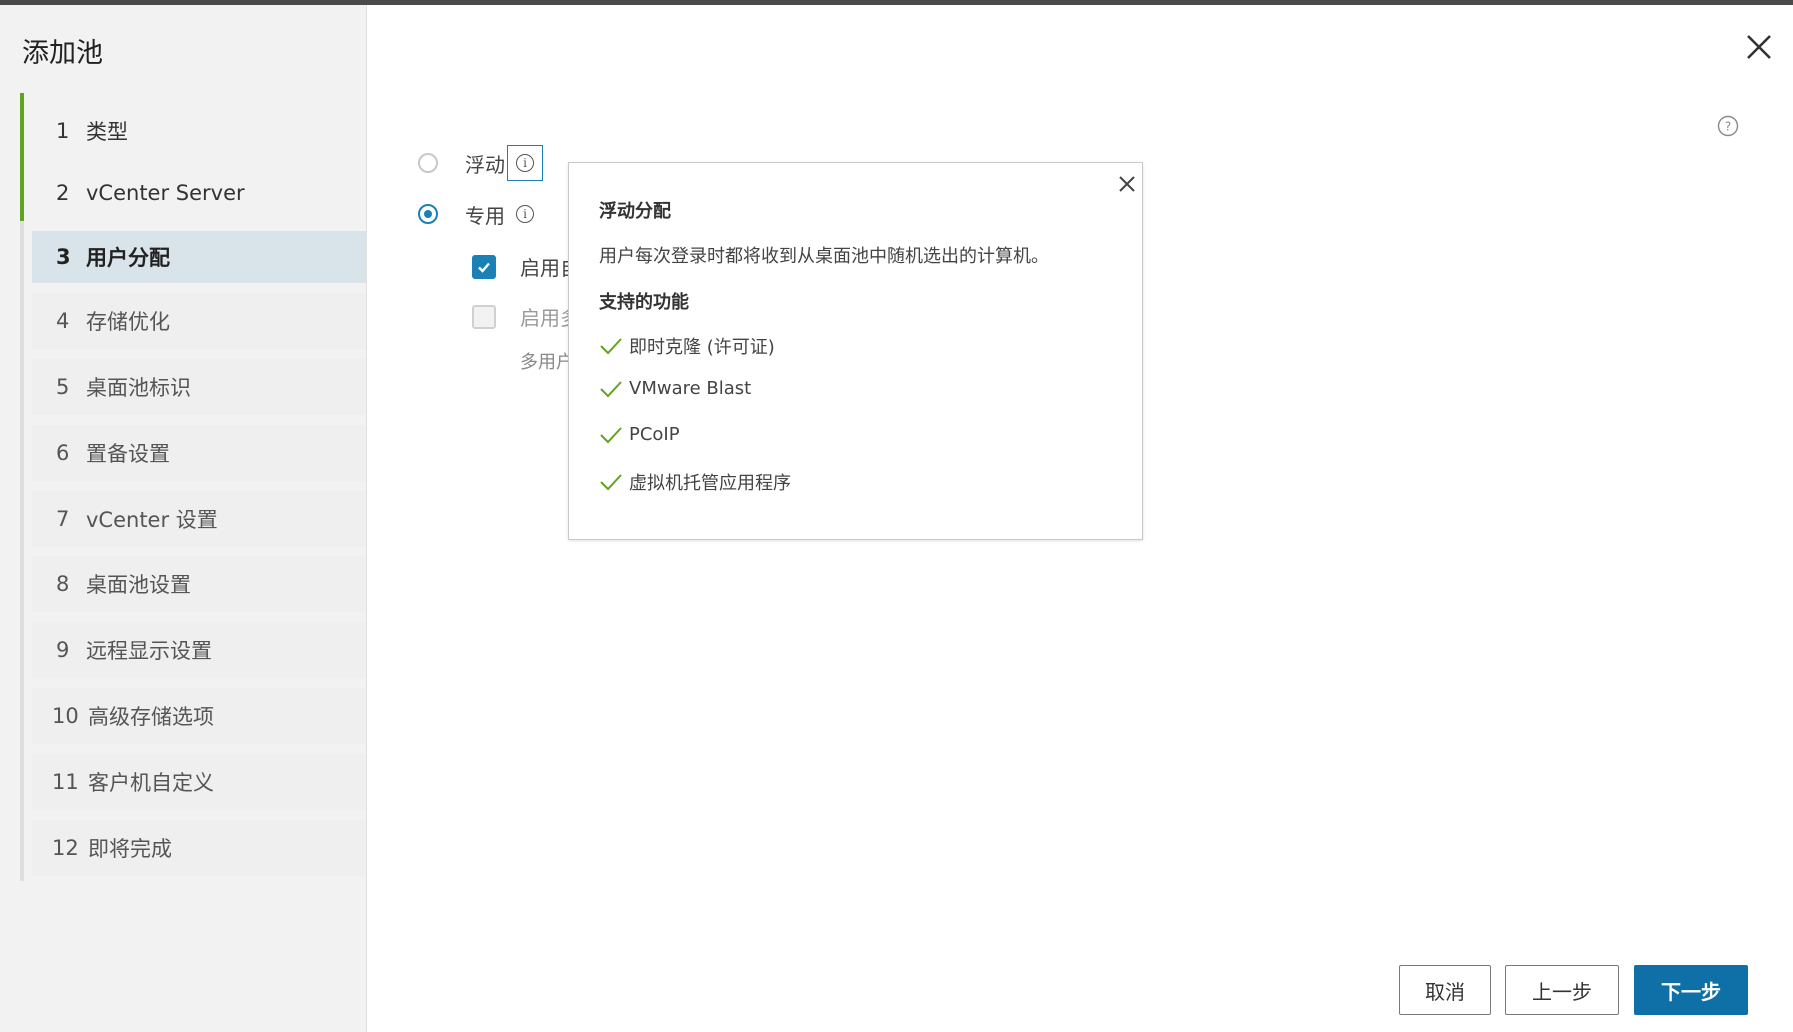 Image resolution: width=1793 pixels, height=1032 pixels. I want to click on step-number: 4, so click(63, 321).